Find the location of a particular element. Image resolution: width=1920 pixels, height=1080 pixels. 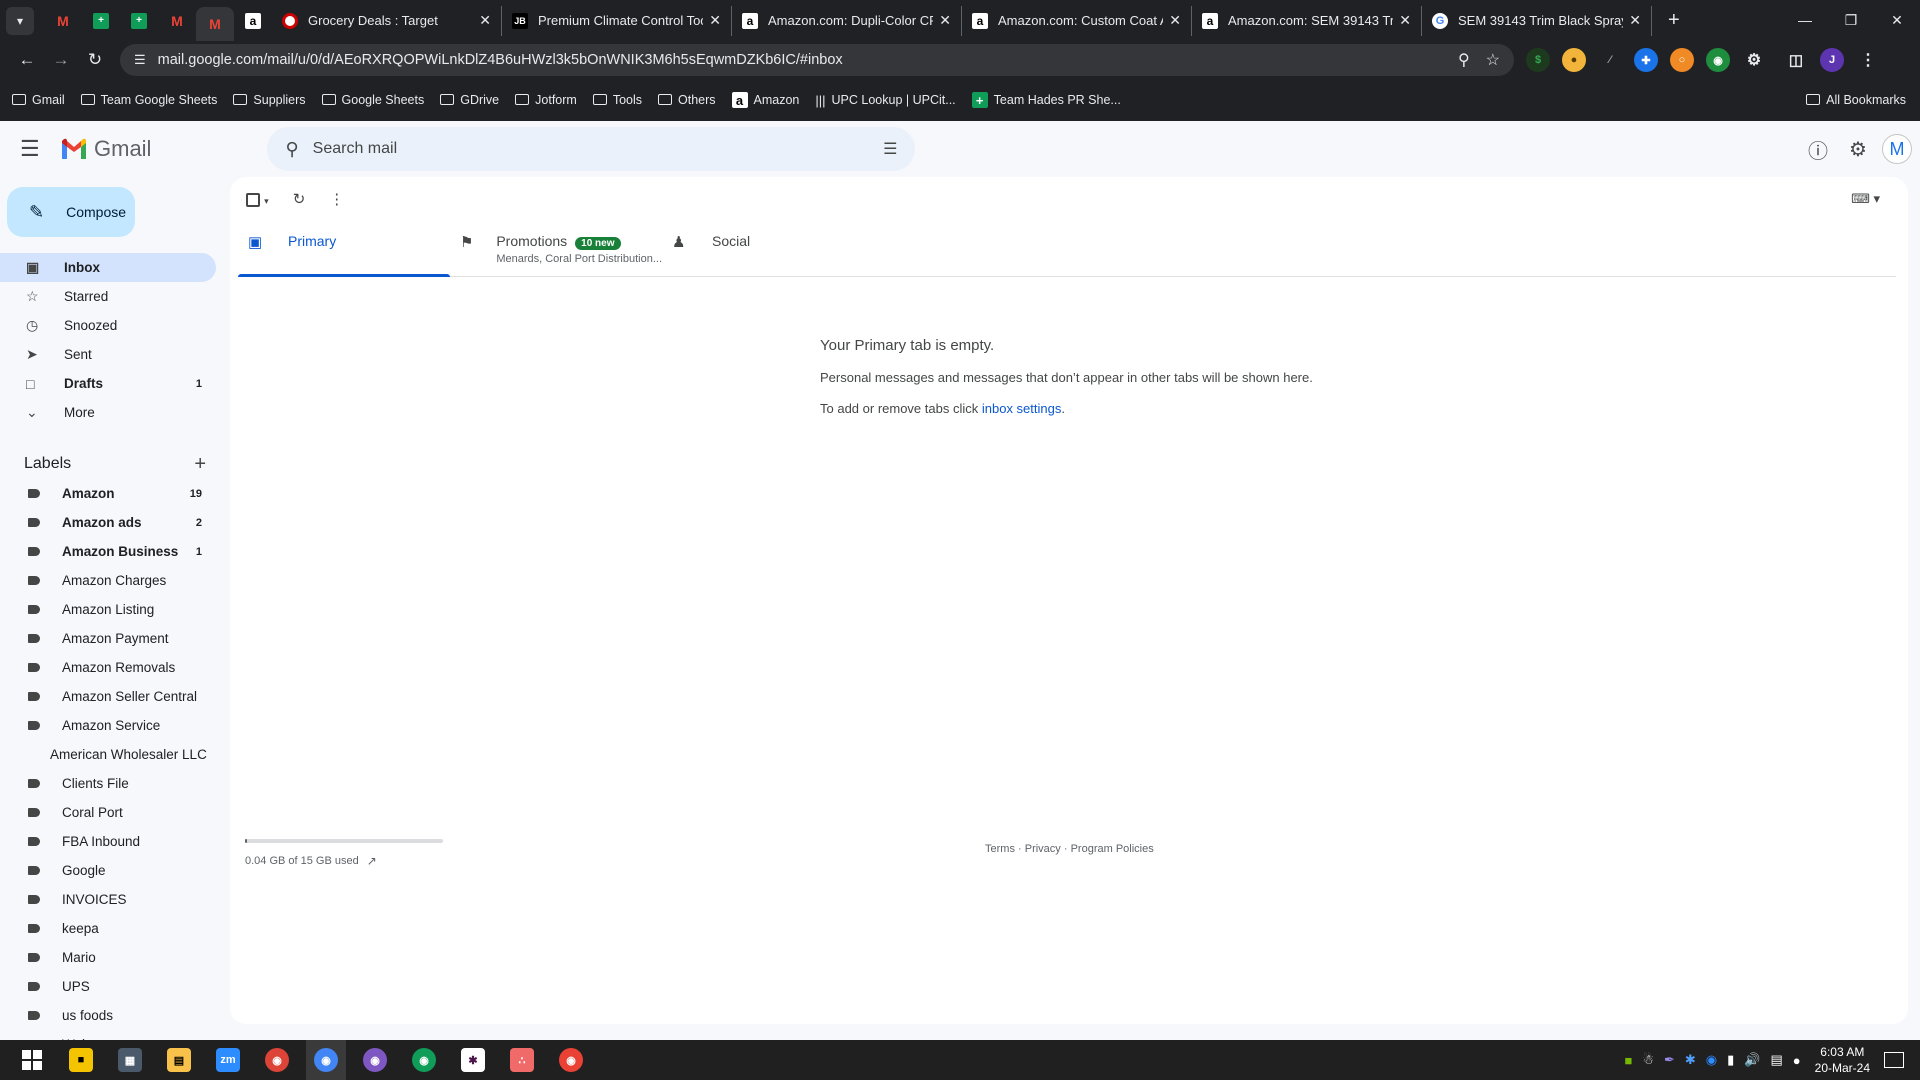

menu-dots-icon: ⋮ is located at coordinates (1868, 60).